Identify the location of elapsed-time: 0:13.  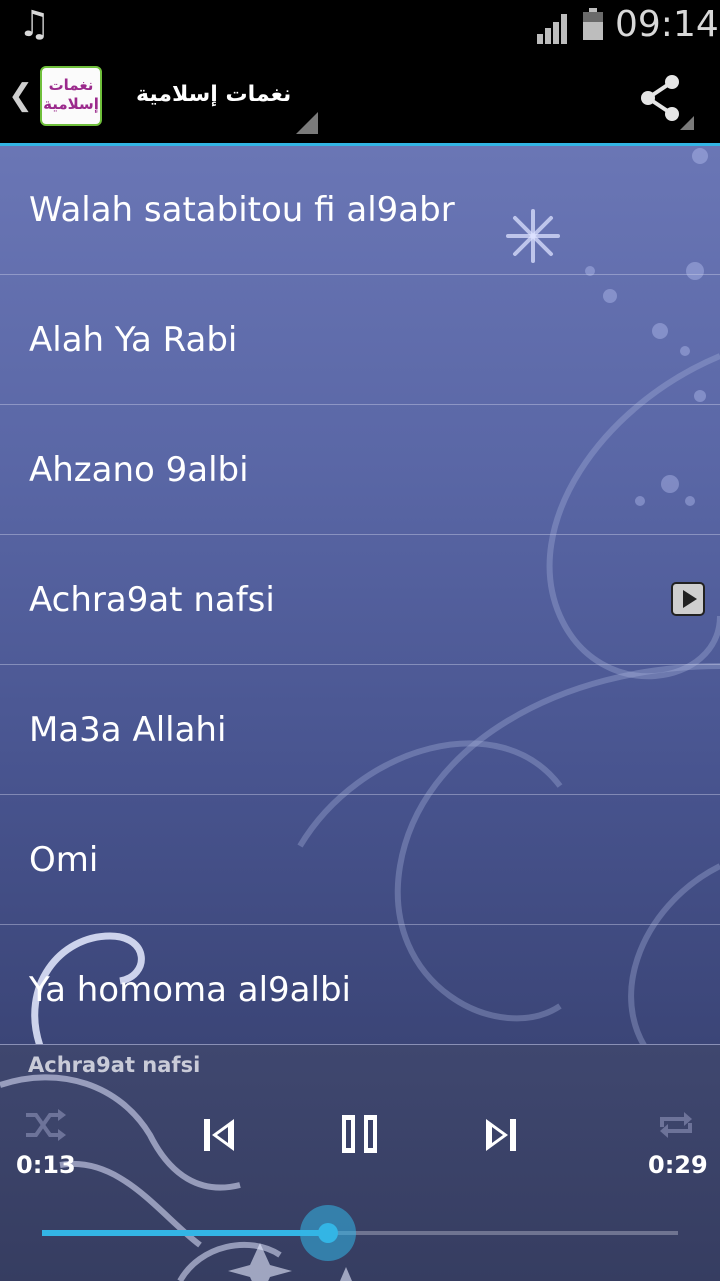
(46, 1165).